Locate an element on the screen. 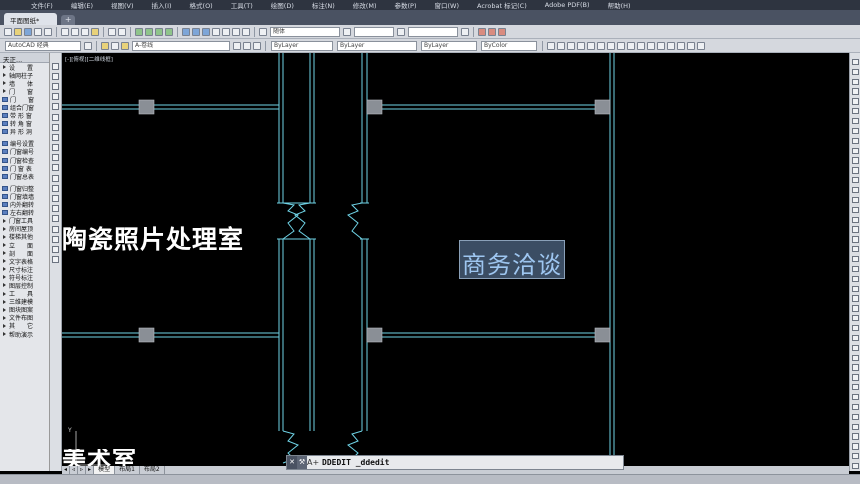 This screenshot has height=484, width=860. arc-length-icon is located at coordinates (571, 45).